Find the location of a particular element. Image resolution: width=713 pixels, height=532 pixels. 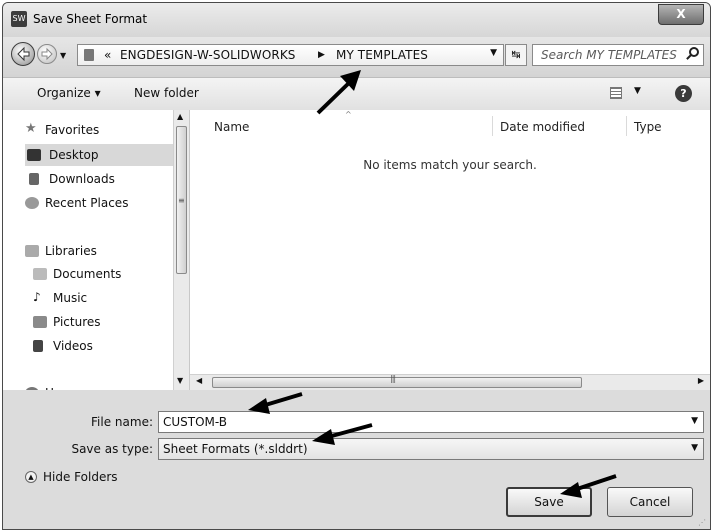

column-header-type: Type is located at coordinates (648, 127).